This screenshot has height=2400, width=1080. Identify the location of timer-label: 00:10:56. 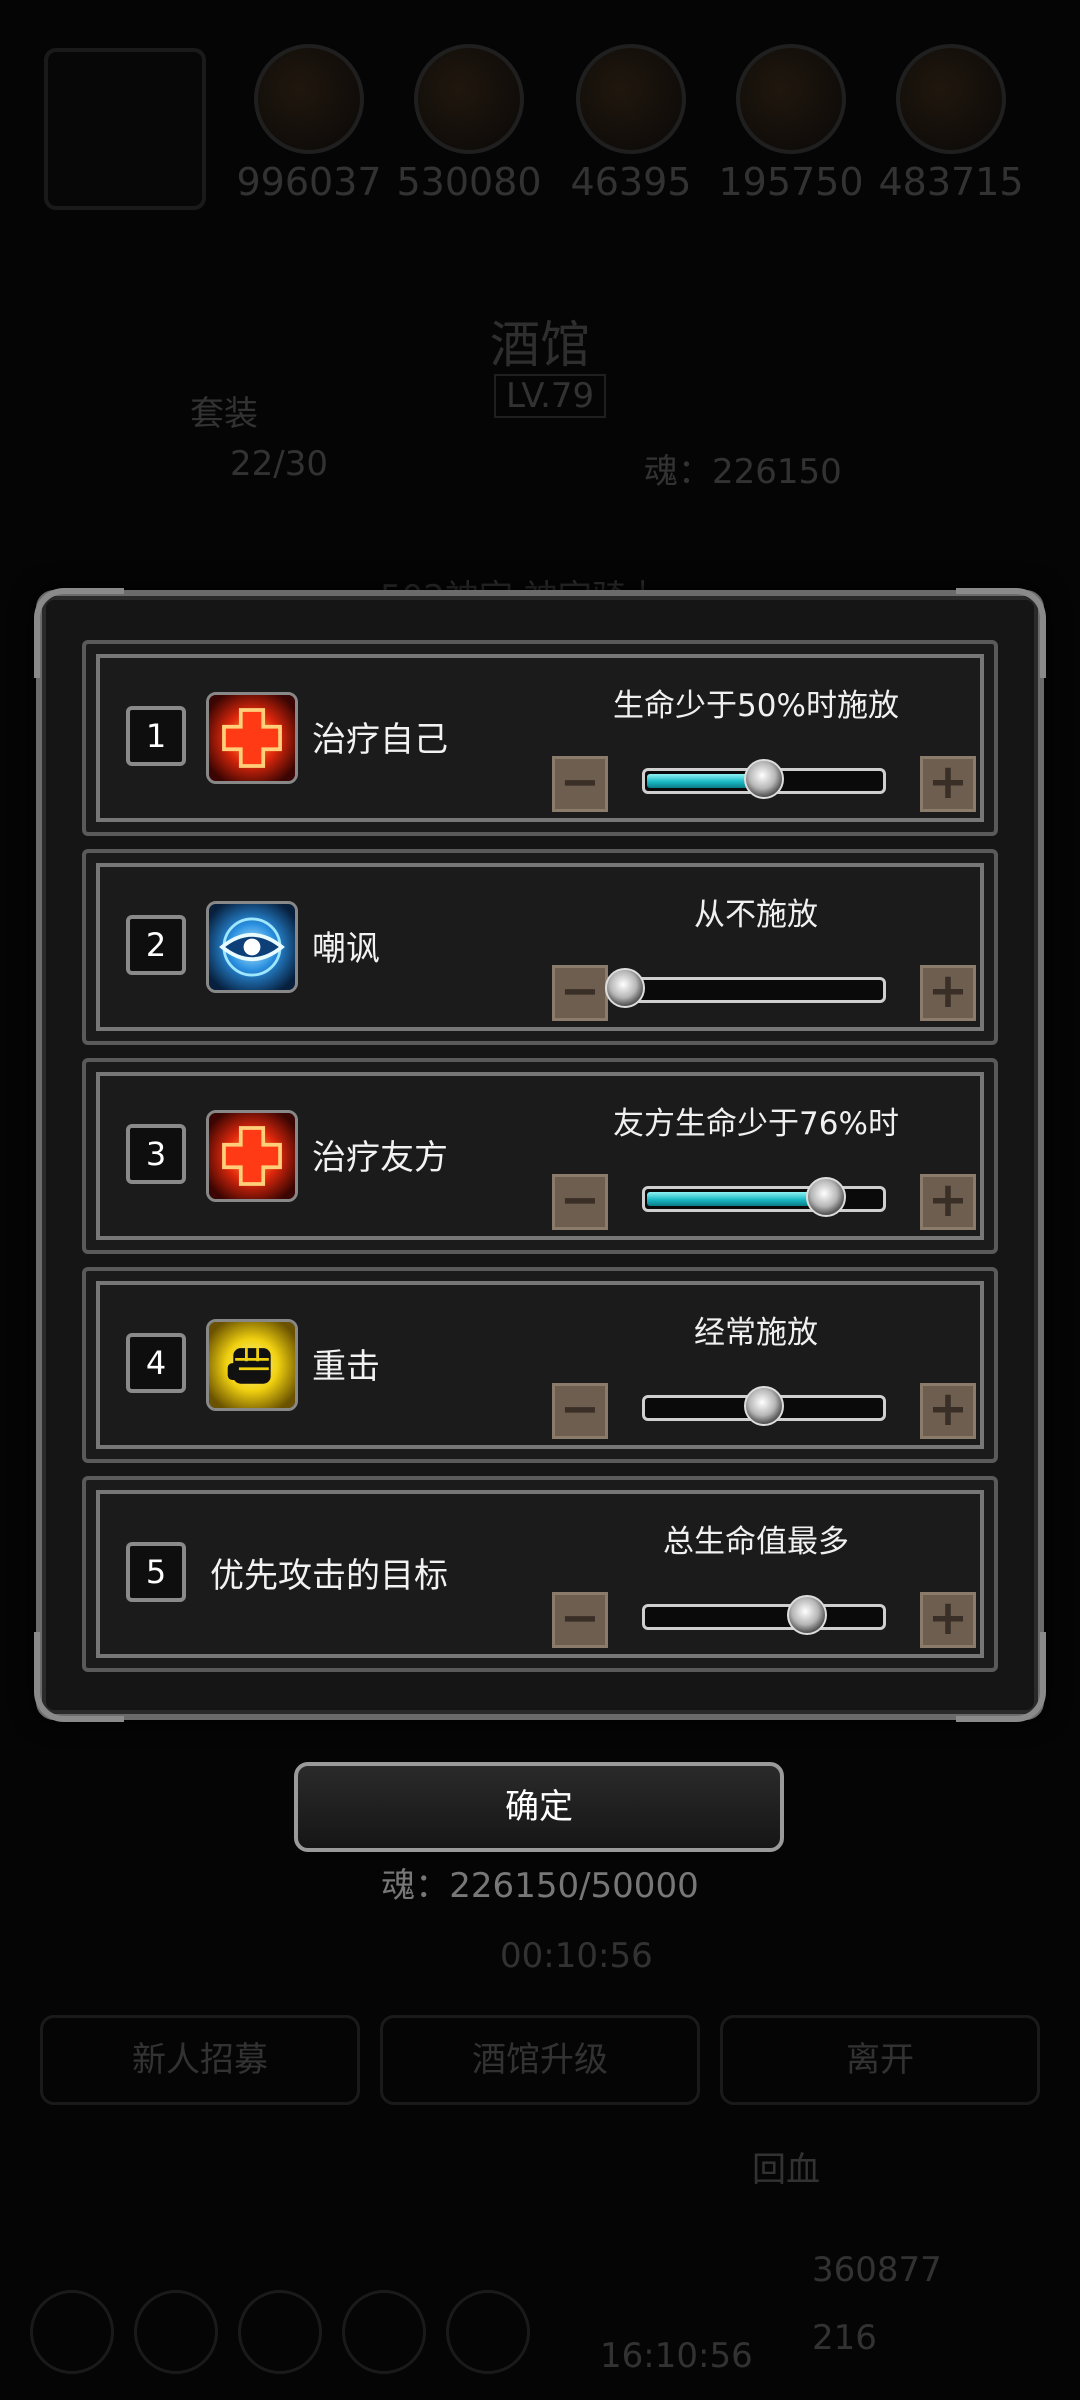
(576, 1956).